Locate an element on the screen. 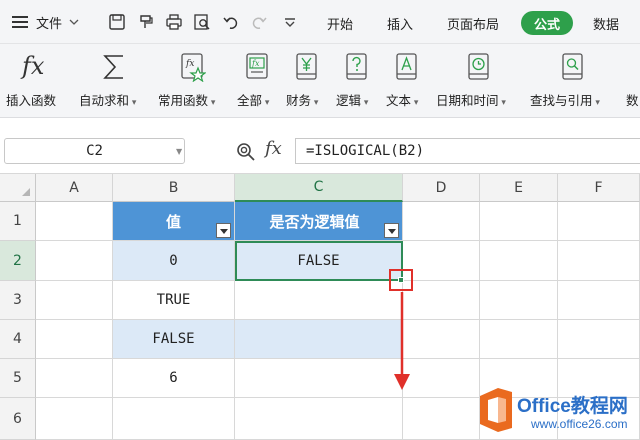  cell-c3 is located at coordinates (319, 300).